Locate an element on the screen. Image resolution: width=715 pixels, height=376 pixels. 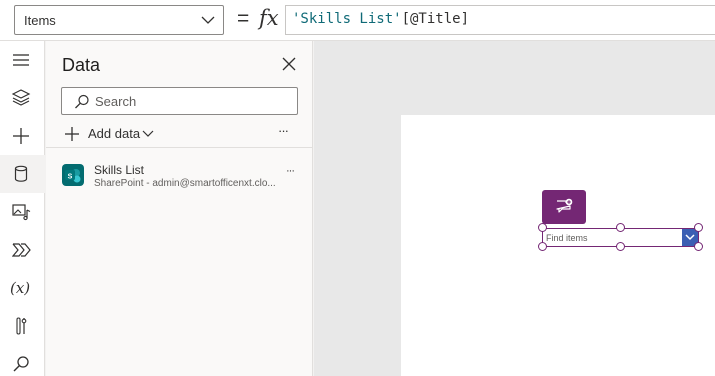
resize-handle-bottom is located at coordinates (620, 246).